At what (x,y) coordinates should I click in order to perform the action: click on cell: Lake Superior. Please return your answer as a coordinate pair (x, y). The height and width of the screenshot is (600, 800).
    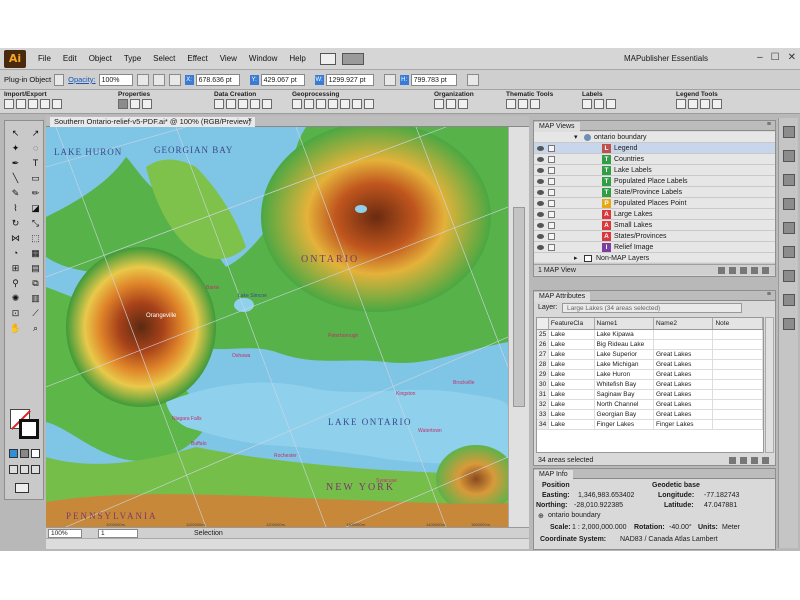
    Looking at the image, I should click on (624, 354).